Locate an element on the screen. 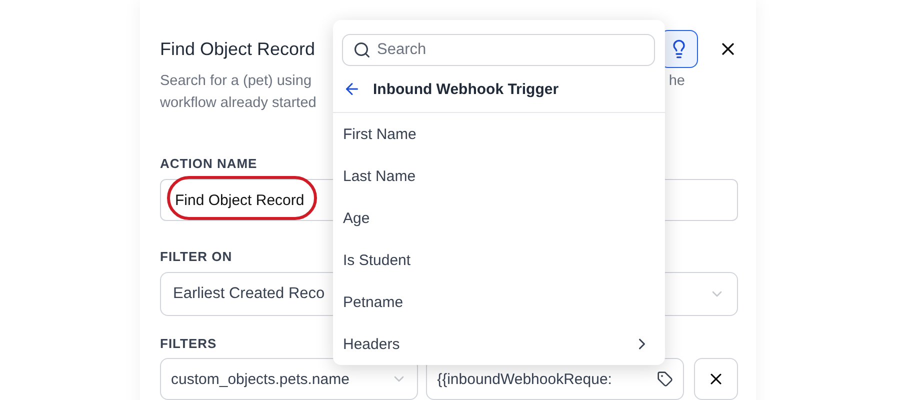  description-text: he is located at coordinates (676, 81).